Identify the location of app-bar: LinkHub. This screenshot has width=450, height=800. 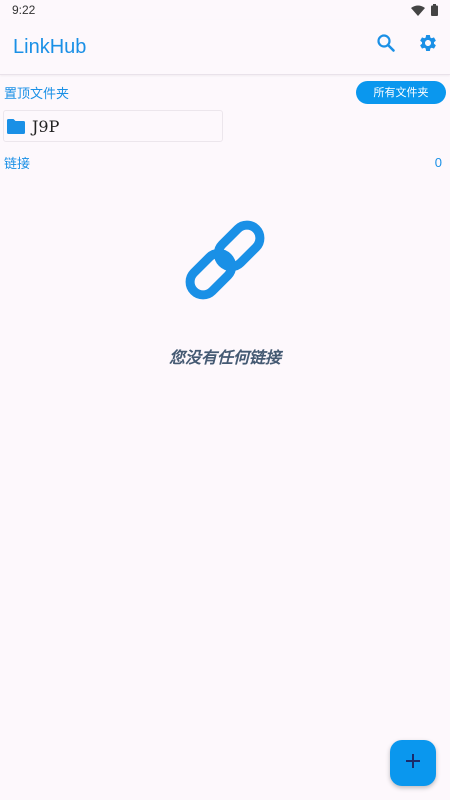
(225, 47).